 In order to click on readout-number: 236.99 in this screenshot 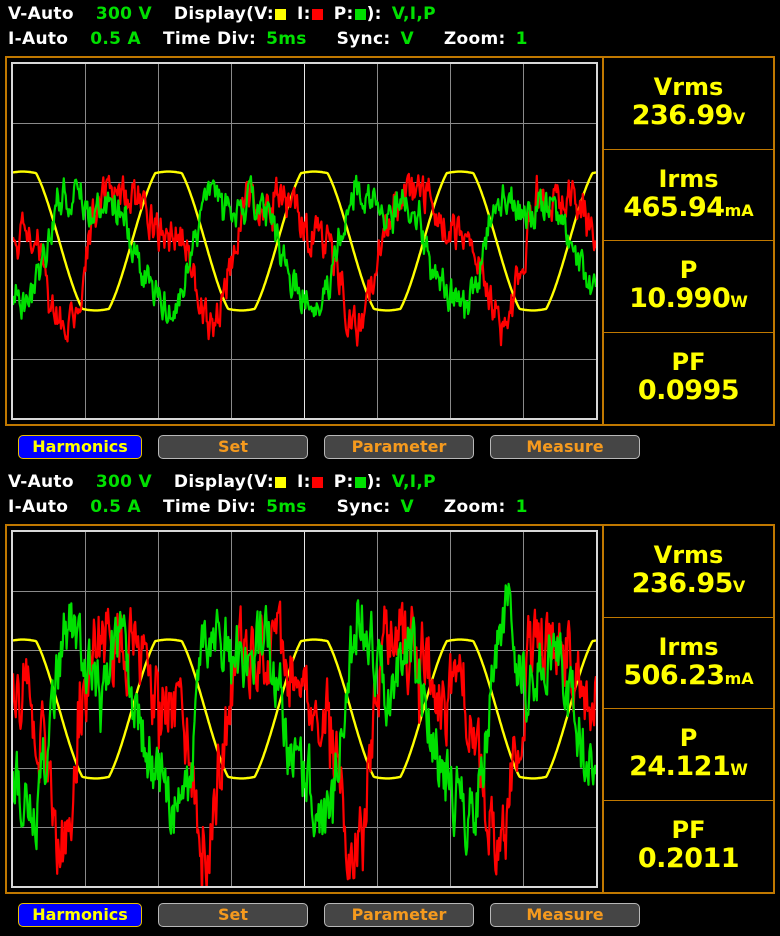, I will do `click(682, 116)`.